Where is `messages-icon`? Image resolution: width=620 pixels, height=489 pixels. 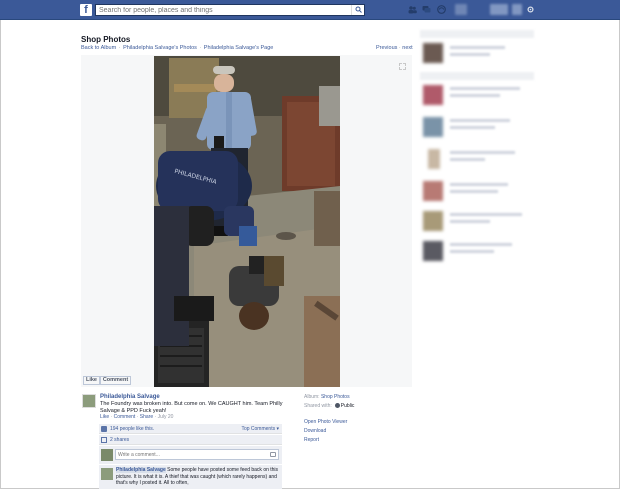
messages-icon is located at coordinates (426, 9).